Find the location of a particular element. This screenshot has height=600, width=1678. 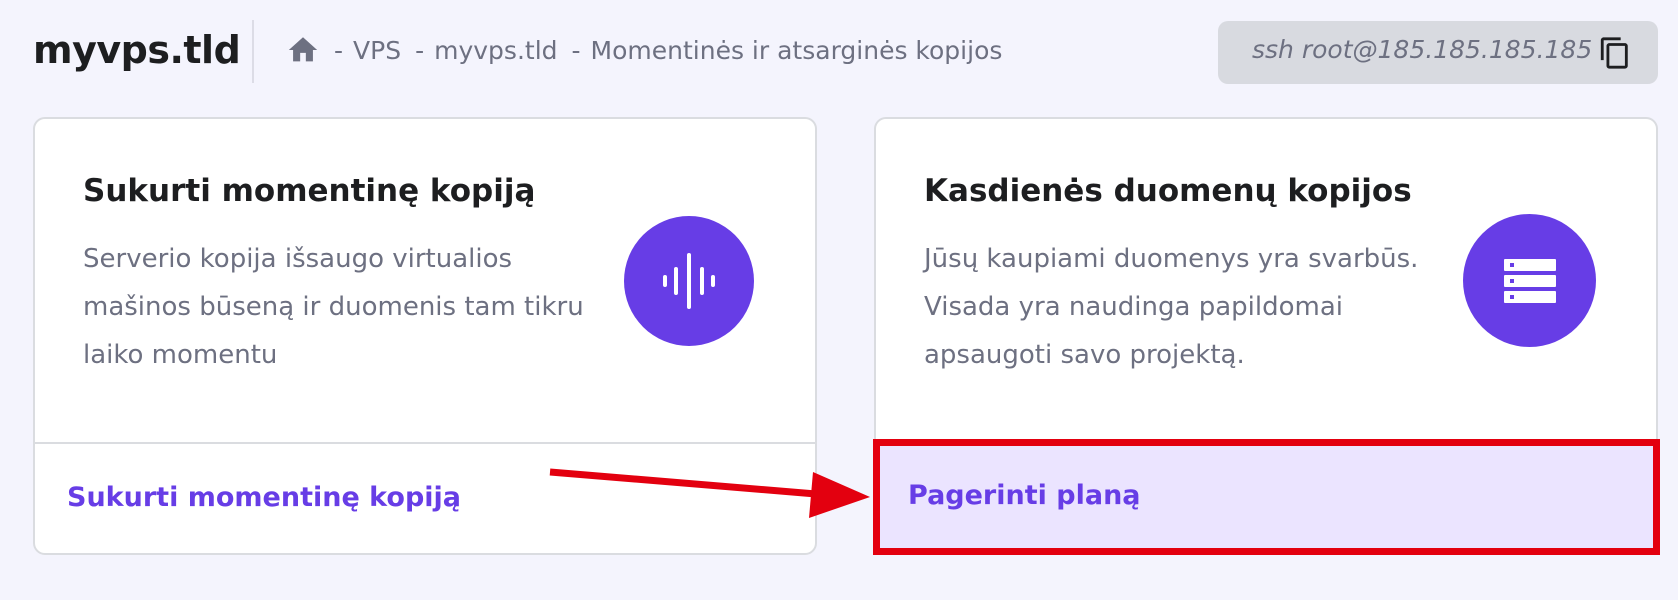

home-icon is located at coordinates (303, 50).